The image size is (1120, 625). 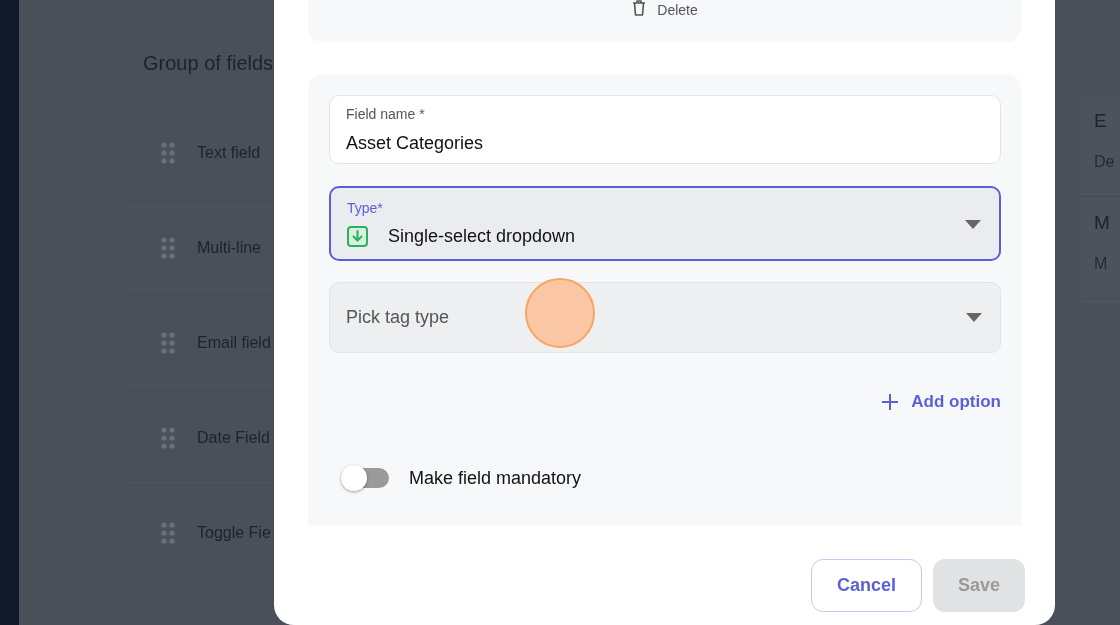 What do you see at coordinates (639, 8) in the screenshot?
I see `trash-icon` at bounding box center [639, 8].